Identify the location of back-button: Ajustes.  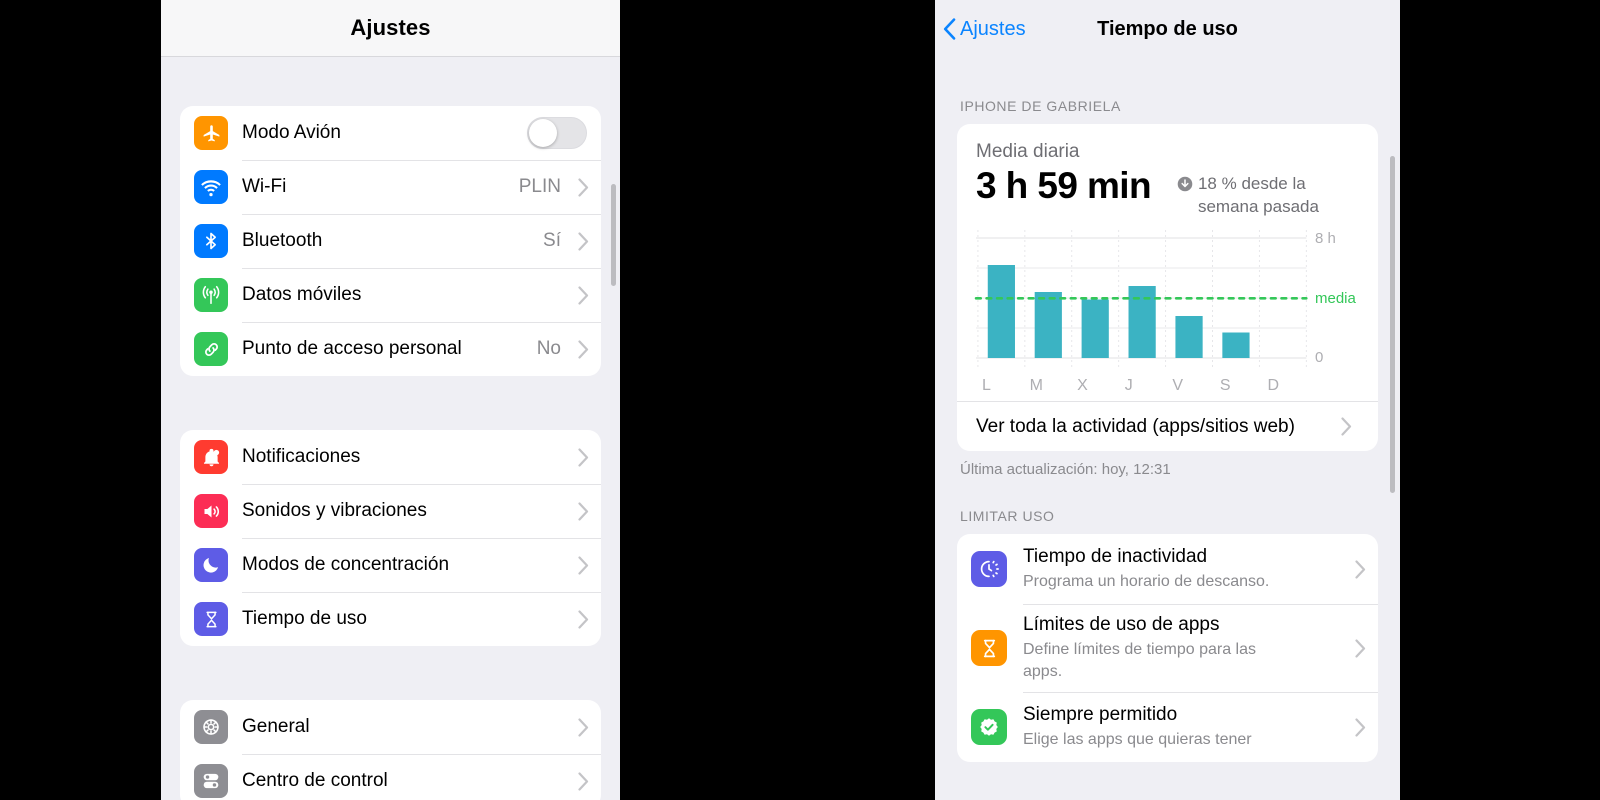
(984, 29).